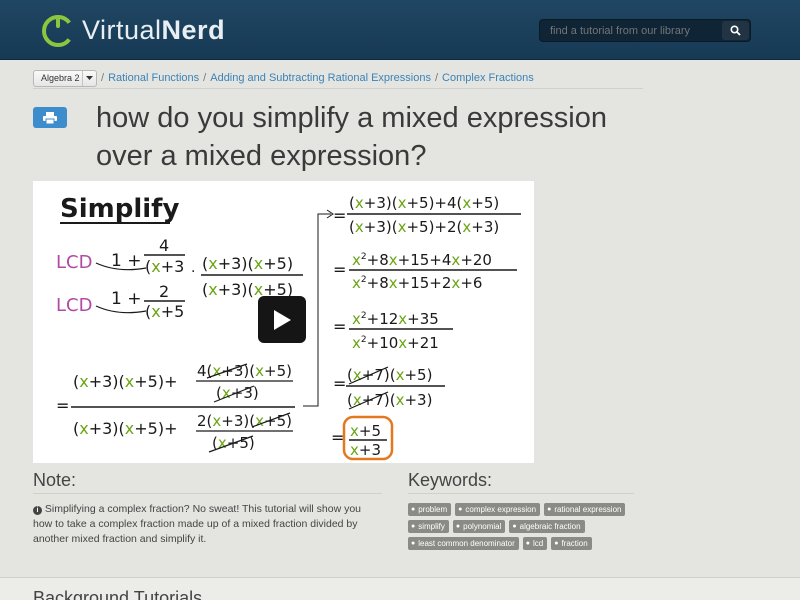  What do you see at coordinates (430, 509) in the screenshot?
I see `keyword-tag: ● problem` at bounding box center [430, 509].